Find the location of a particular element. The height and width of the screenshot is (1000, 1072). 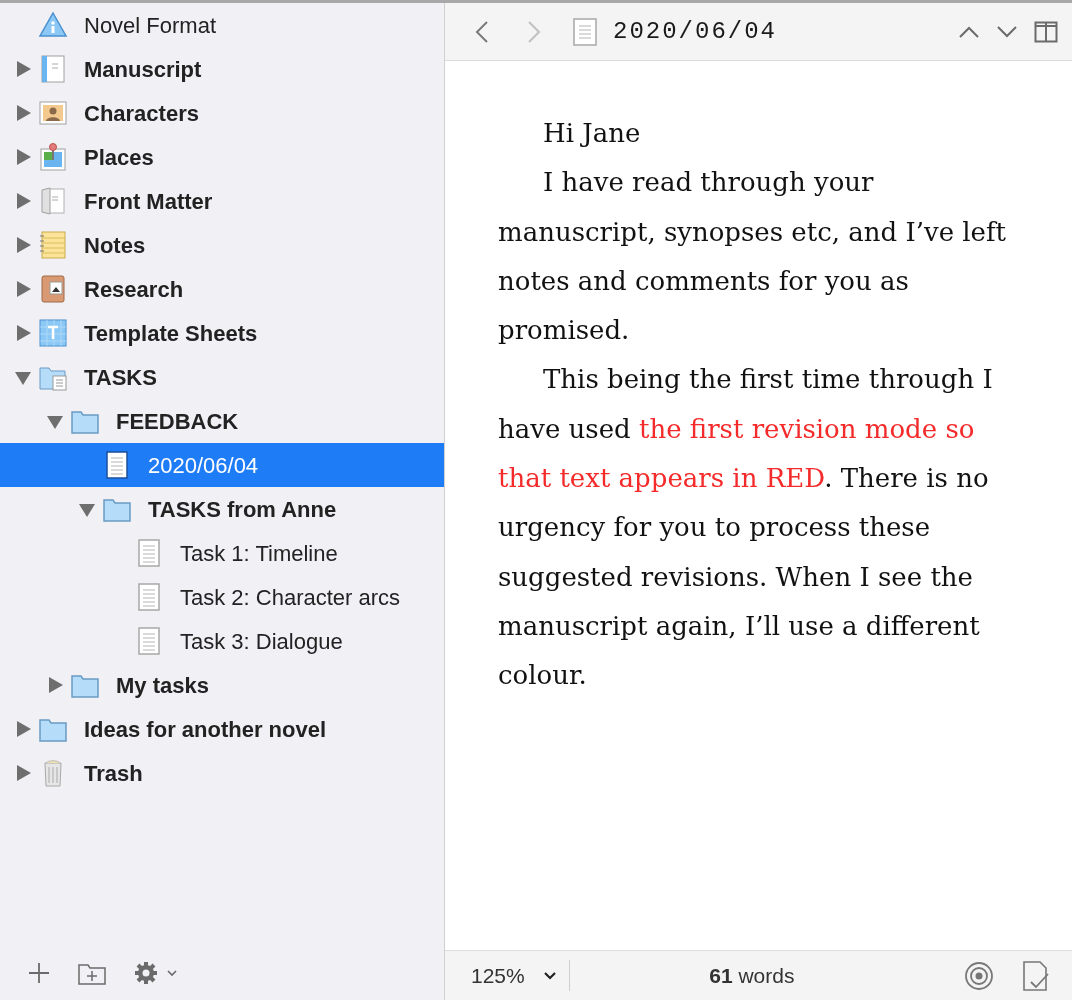

binder-item: Front Matter is located at coordinates (148, 201).